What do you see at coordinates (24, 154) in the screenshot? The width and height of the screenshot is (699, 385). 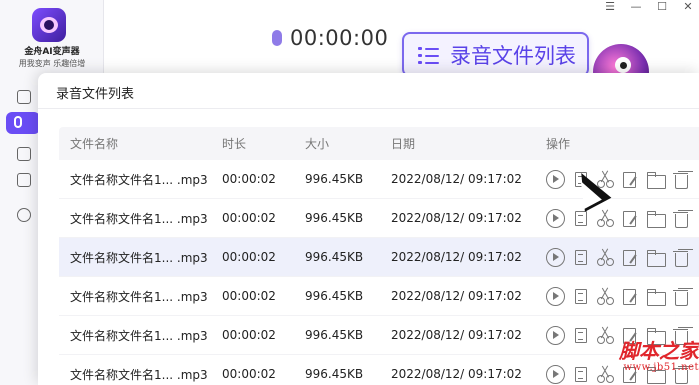 I see `sidebar-item-text-to-speech-icon` at bounding box center [24, 154].